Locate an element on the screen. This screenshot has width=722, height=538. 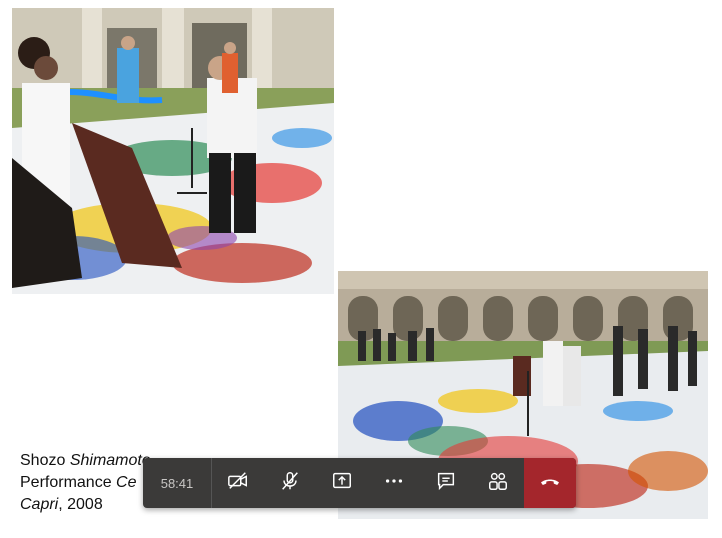
caption-work-title: Ce is located at coordinates (126, 482).